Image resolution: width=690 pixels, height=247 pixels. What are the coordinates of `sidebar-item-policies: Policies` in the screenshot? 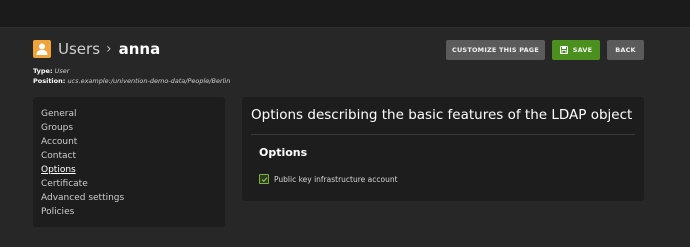 It's located at (133, 212).